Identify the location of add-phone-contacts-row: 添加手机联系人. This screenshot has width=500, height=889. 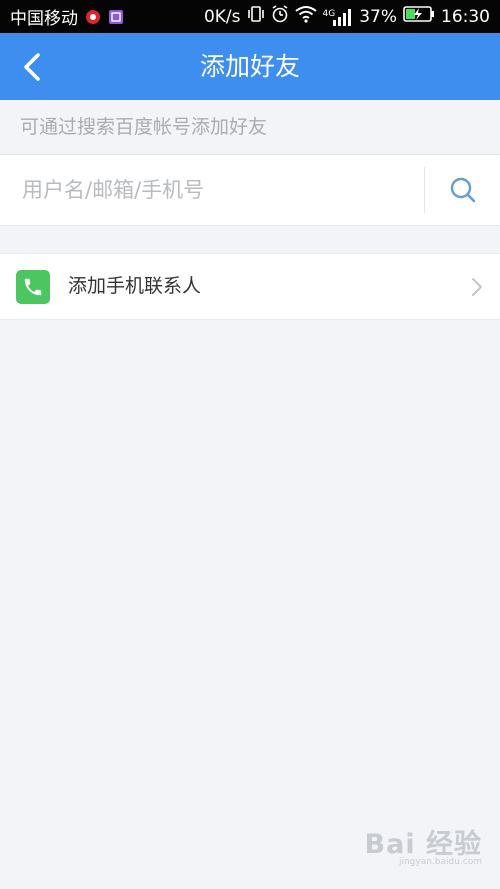
(250, 286).